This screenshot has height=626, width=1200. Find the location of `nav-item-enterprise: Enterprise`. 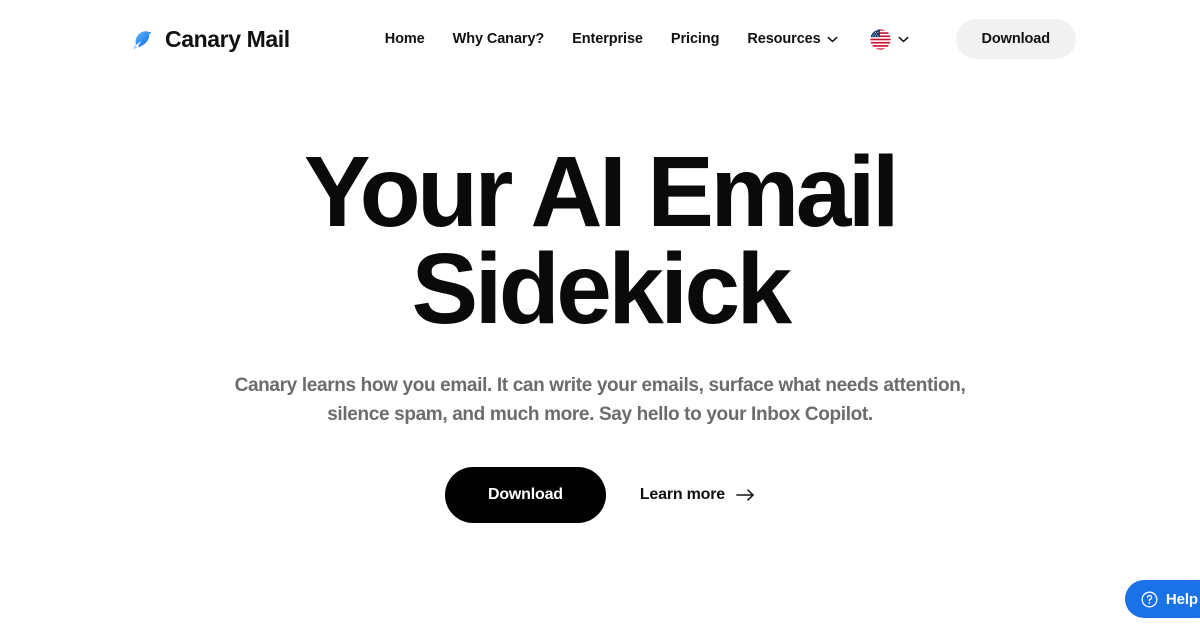

nav-item-enterprise: Enterprise is located at coordinates (607, 39).